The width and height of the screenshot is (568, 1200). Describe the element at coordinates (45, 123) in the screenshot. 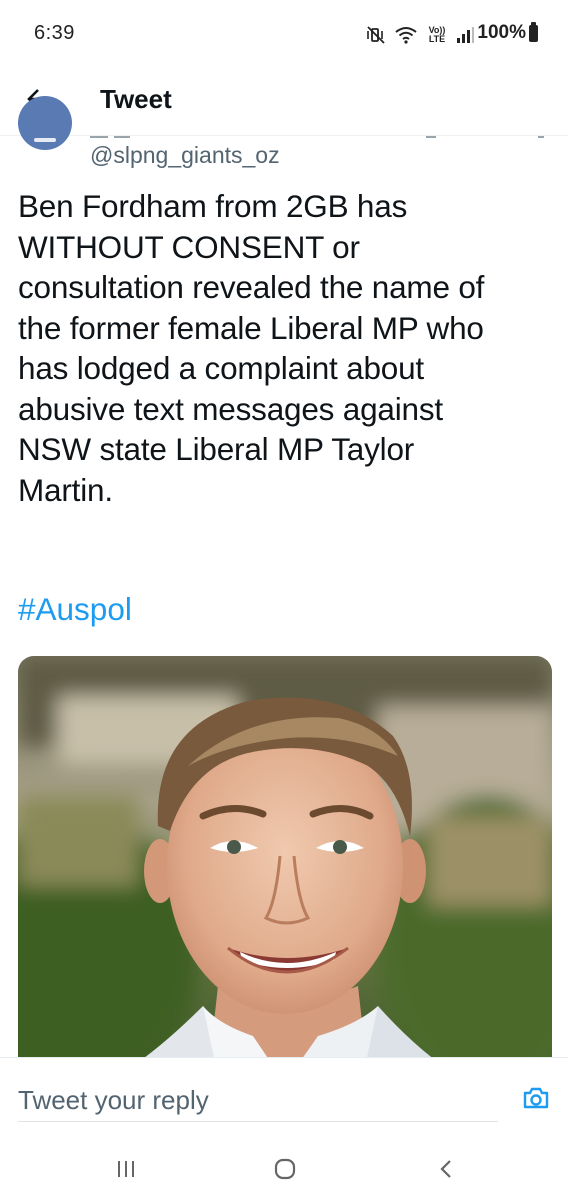

I see `avatar` at that location.